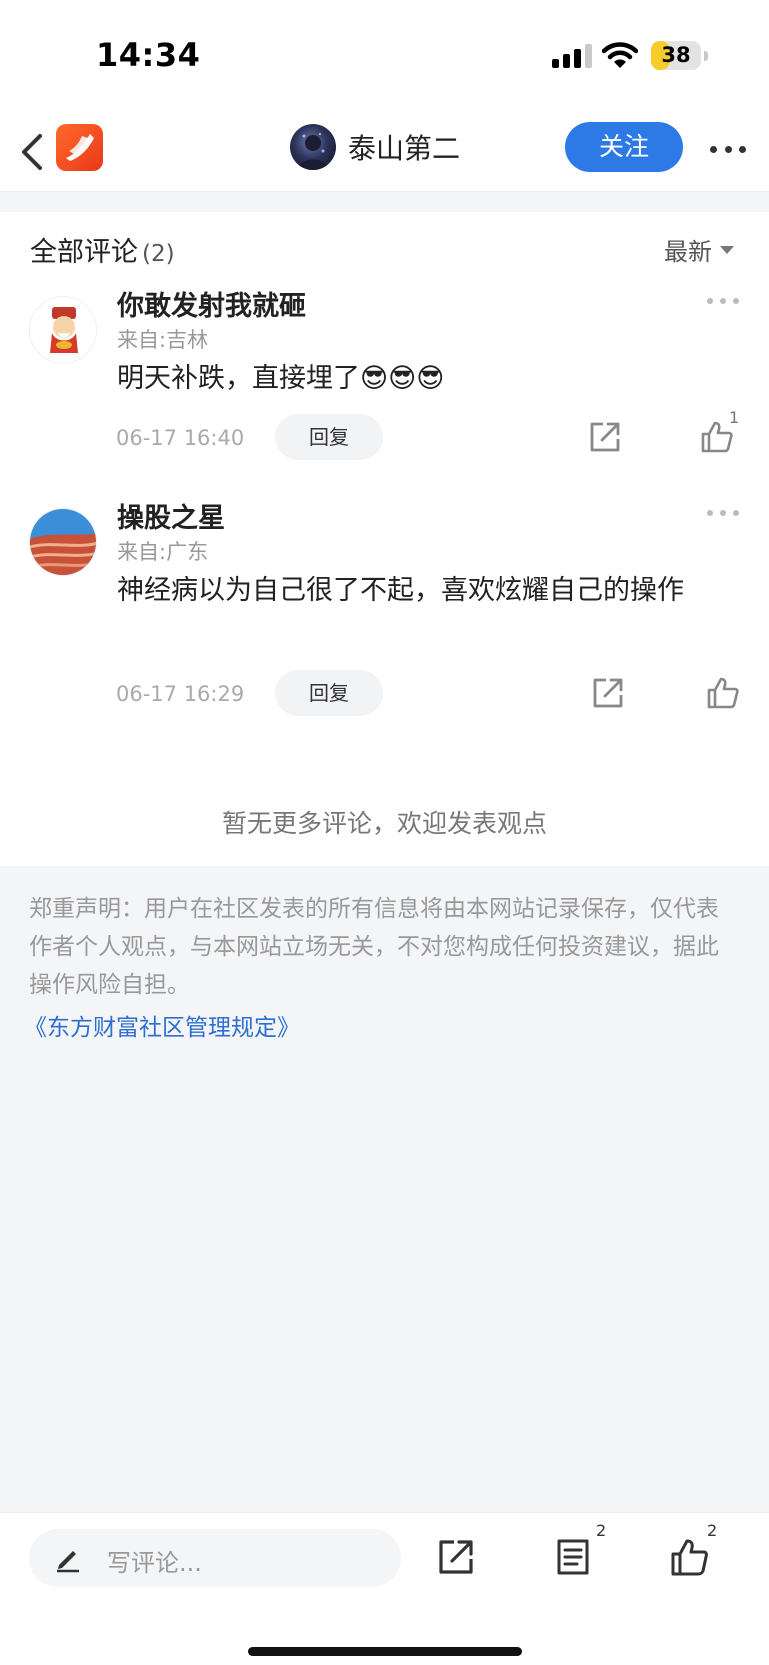 The width and height of the screenshot is (769, 1665). What do you see at coordinates (734, 417) in the screenshot?
I see `like-count: 1` at bounding box center [734, 417].